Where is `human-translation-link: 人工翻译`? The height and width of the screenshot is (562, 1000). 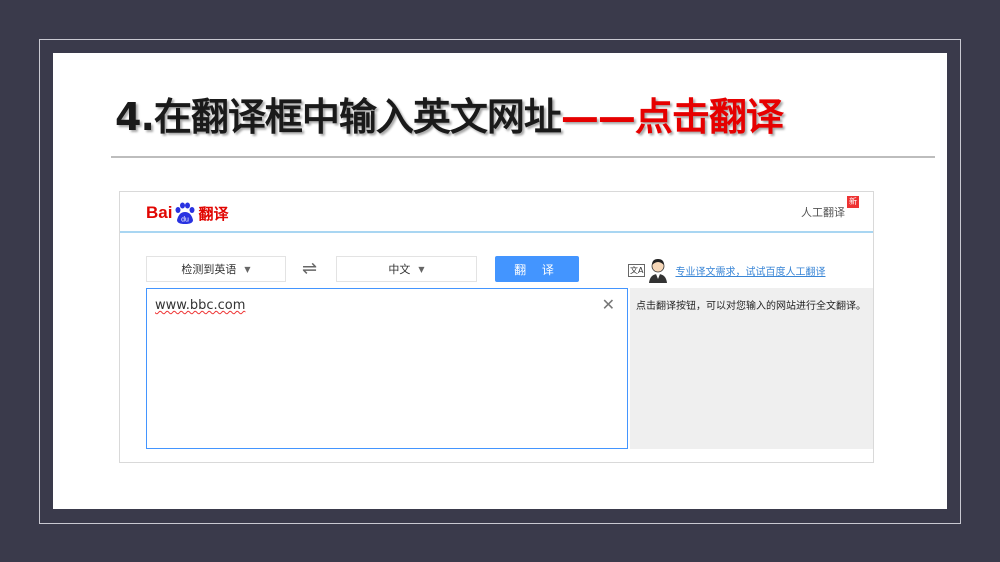 human-translation-link: 人工翻译 is located at coordinates (823, 212).